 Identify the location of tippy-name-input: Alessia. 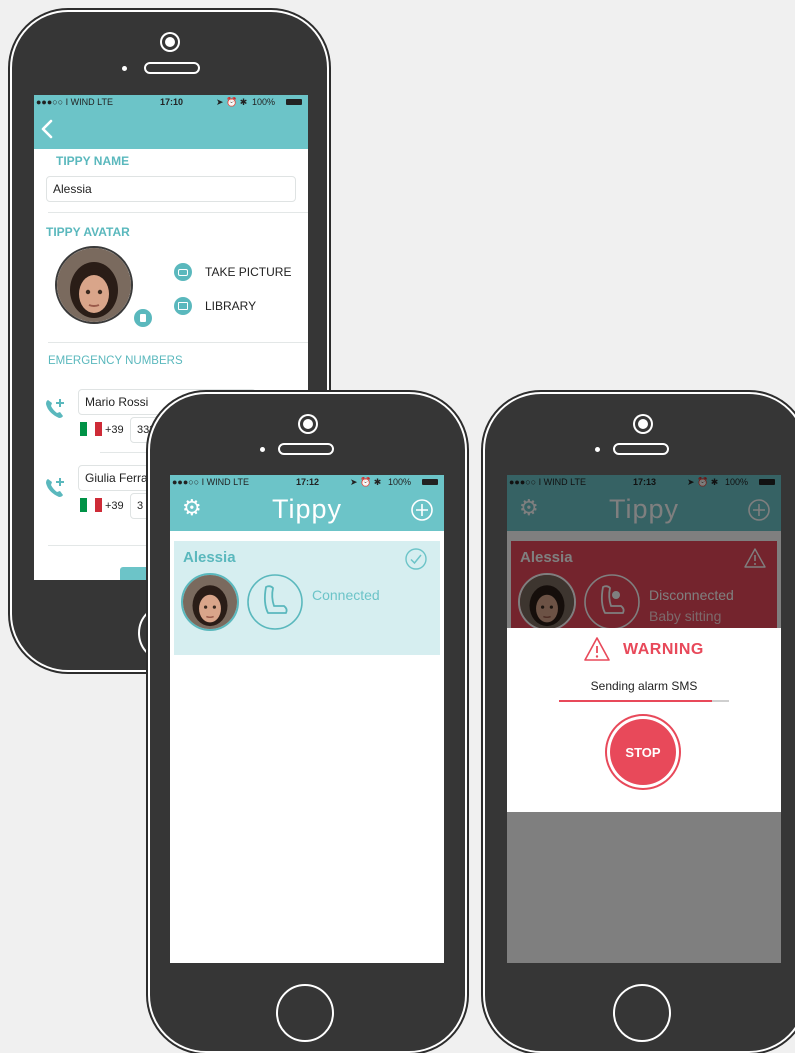
(171, 189).